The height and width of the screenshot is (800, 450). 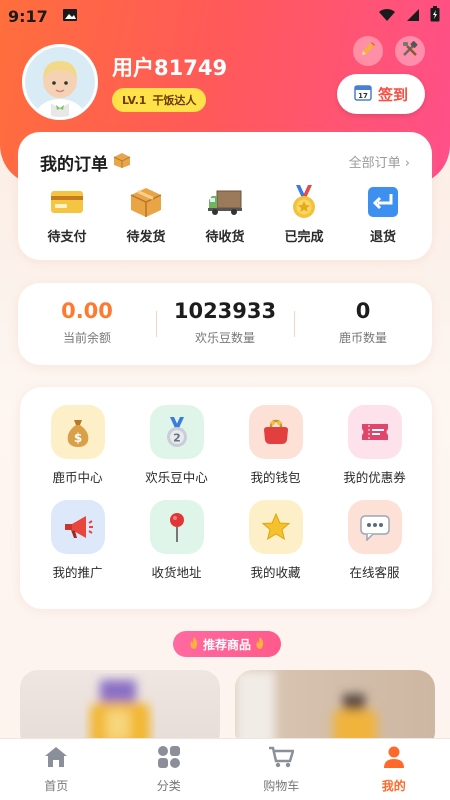 I want to click on order-label: 待收货, so click(x=225, y=237).